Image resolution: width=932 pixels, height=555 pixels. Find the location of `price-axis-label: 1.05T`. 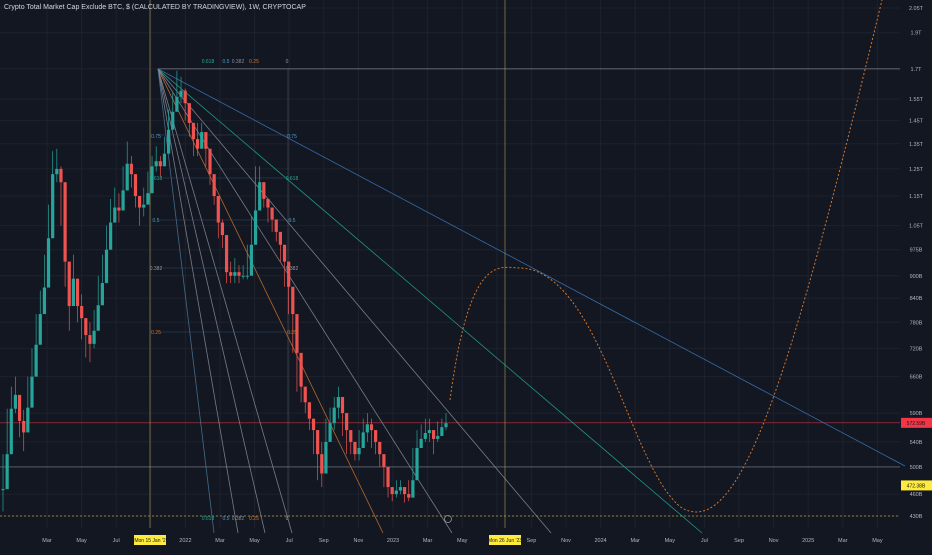

price-axis-label: 1.05T is located at coordinates (916, 227).